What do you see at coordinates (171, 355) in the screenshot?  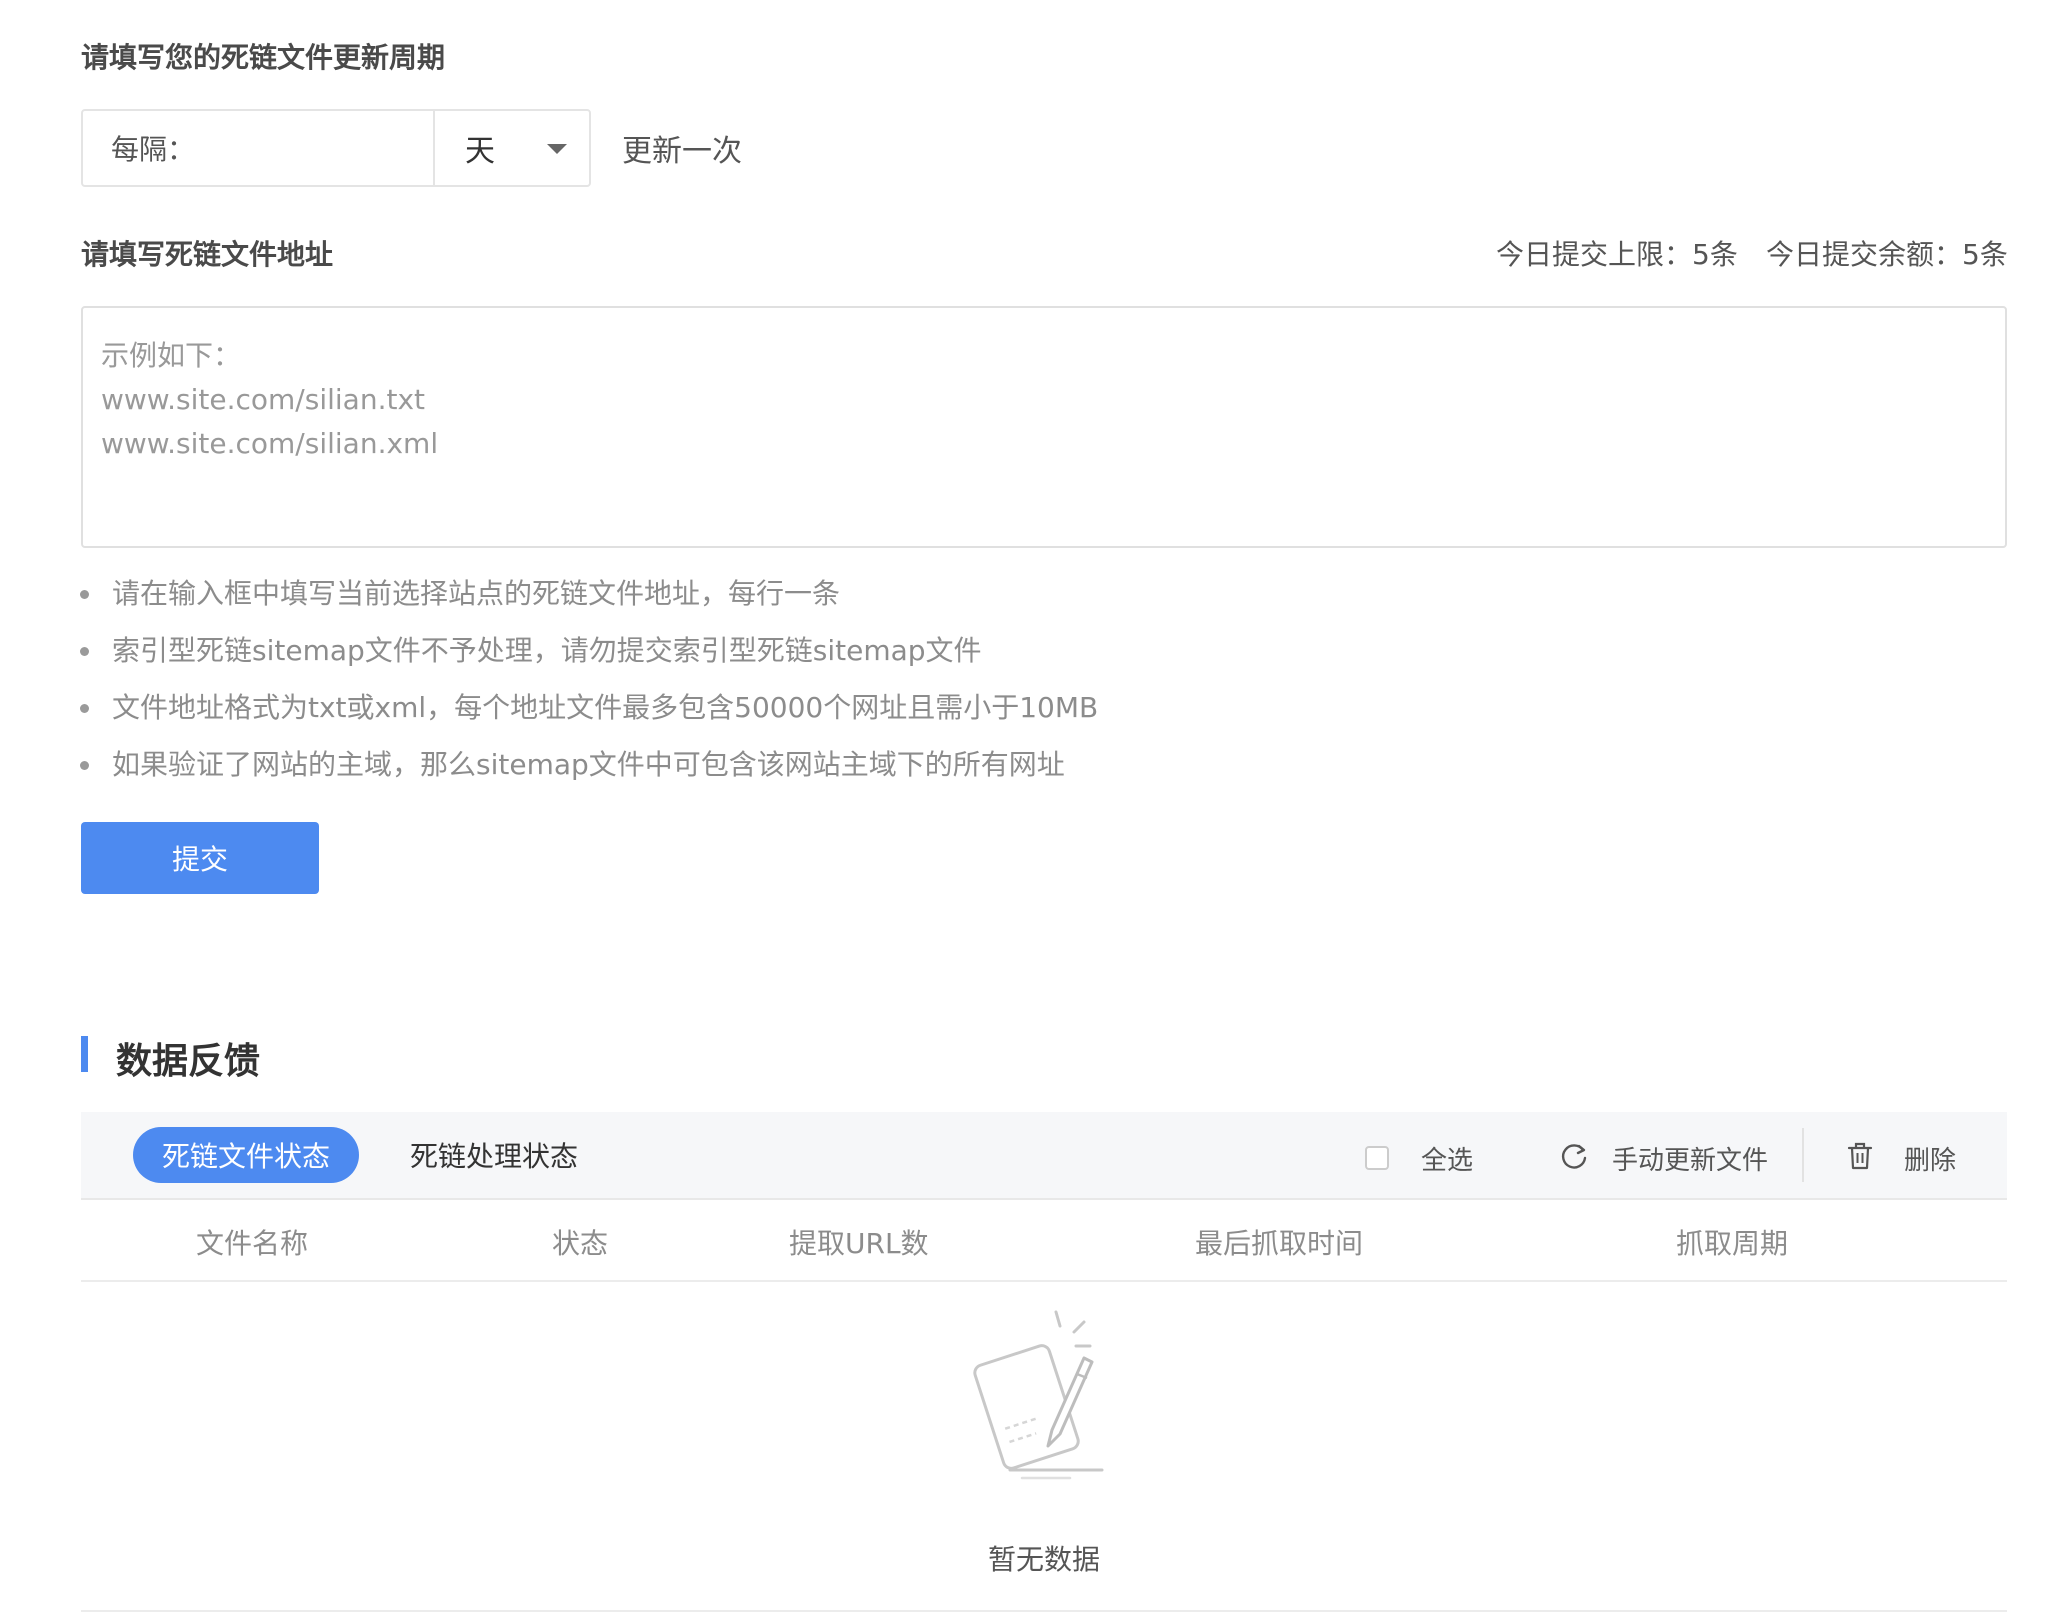 I see `placeholder-line: 示例如下：` at bounding box center [171, 355].